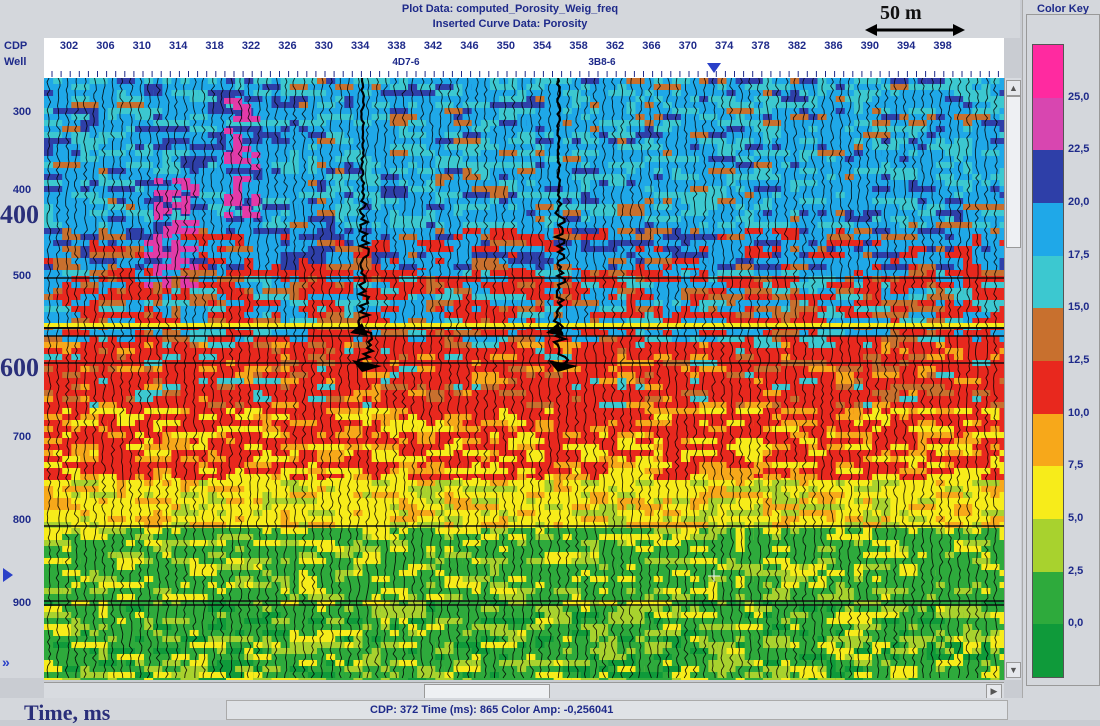 The image size is (1100, 726). Describe the element at coordinates (760, 46) in the screenshot. I see `cdp-tick-label: 378` at that location.